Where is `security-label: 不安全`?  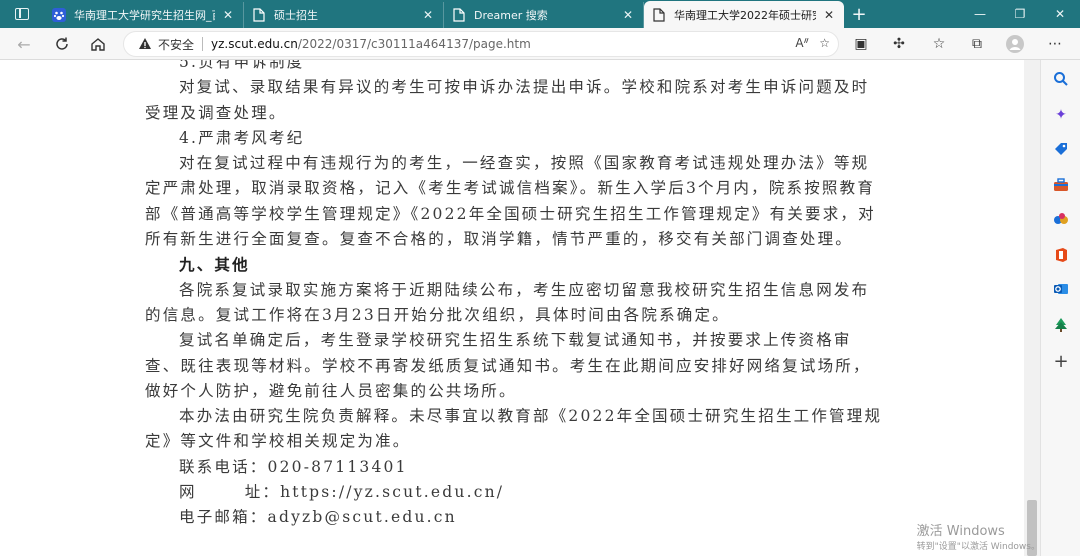
security-label: 不安全 is located at coordinates (176, 44).